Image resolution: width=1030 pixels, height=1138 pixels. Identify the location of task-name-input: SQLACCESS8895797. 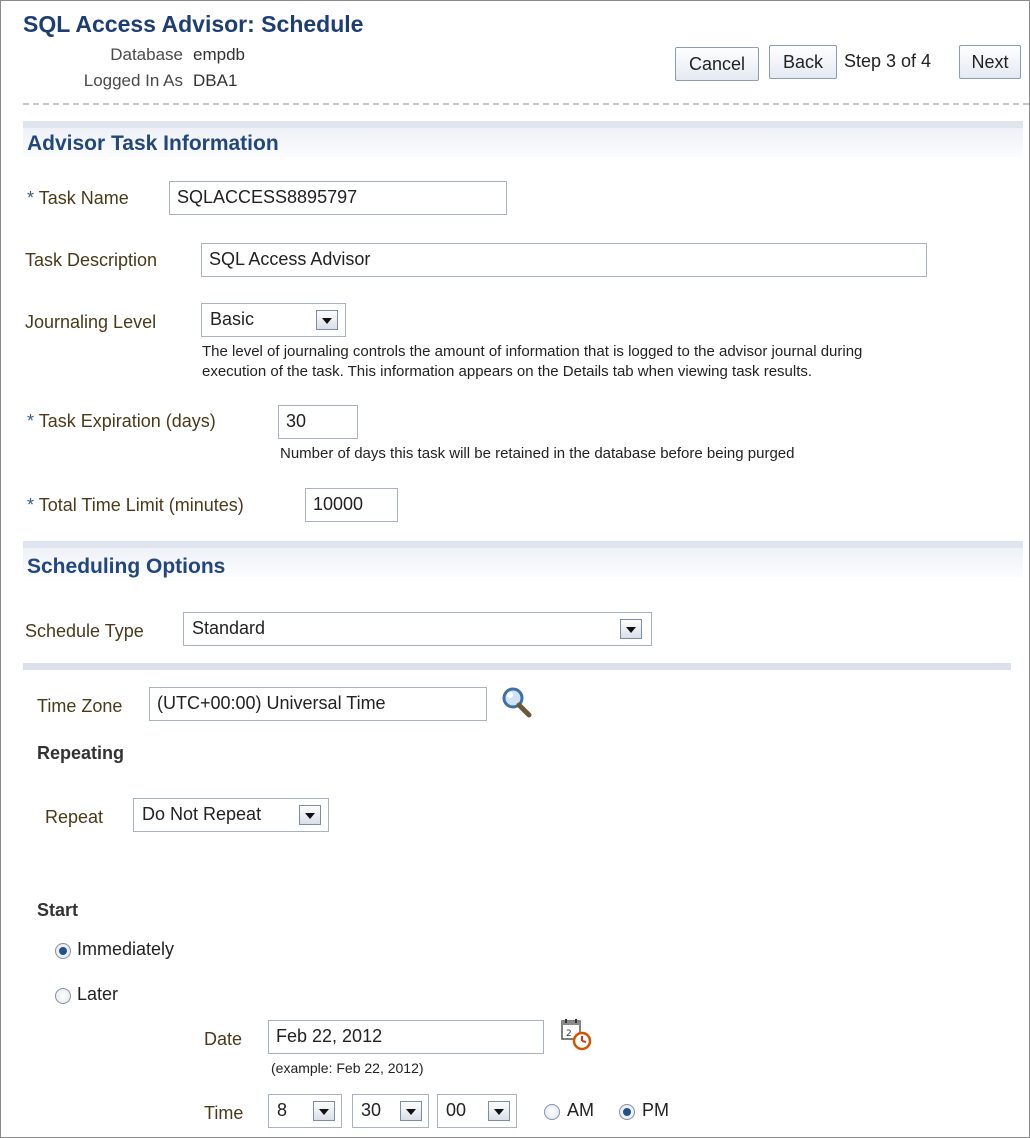
(338, 198).